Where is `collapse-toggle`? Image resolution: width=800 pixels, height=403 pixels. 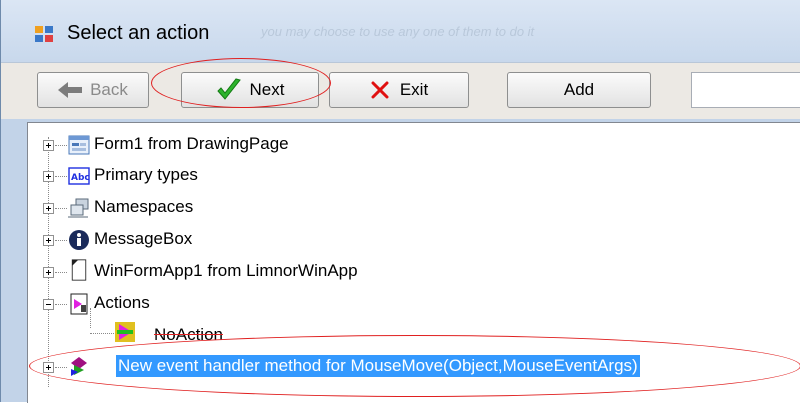
collapse-toggle is located at coordinates (48, 304).